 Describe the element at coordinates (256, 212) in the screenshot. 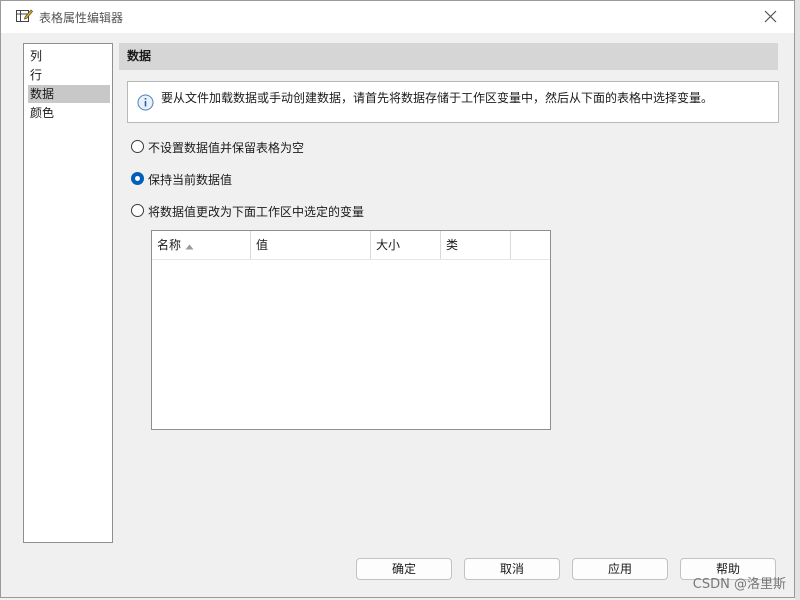

I see `option-label: 将数据值更改为下面工作区中选定的变量` at that location.